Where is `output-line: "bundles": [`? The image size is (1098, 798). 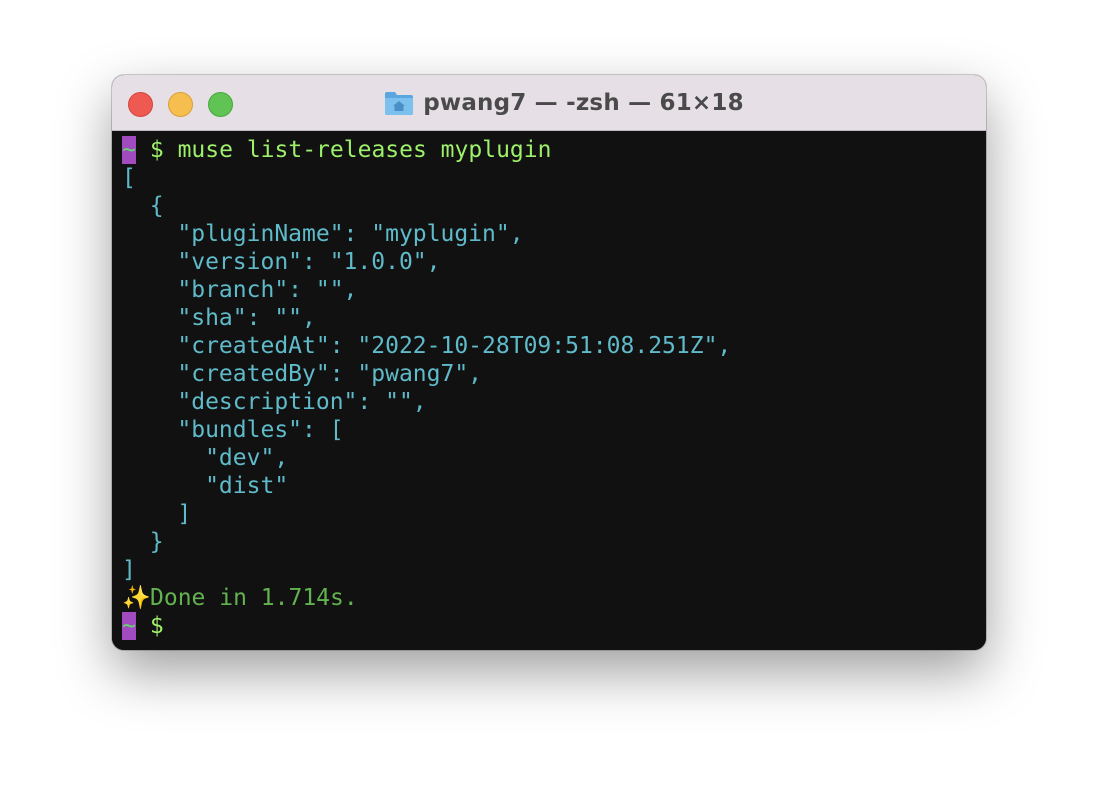
output-line: "bundles": [ is located at coordinates (233, 430).